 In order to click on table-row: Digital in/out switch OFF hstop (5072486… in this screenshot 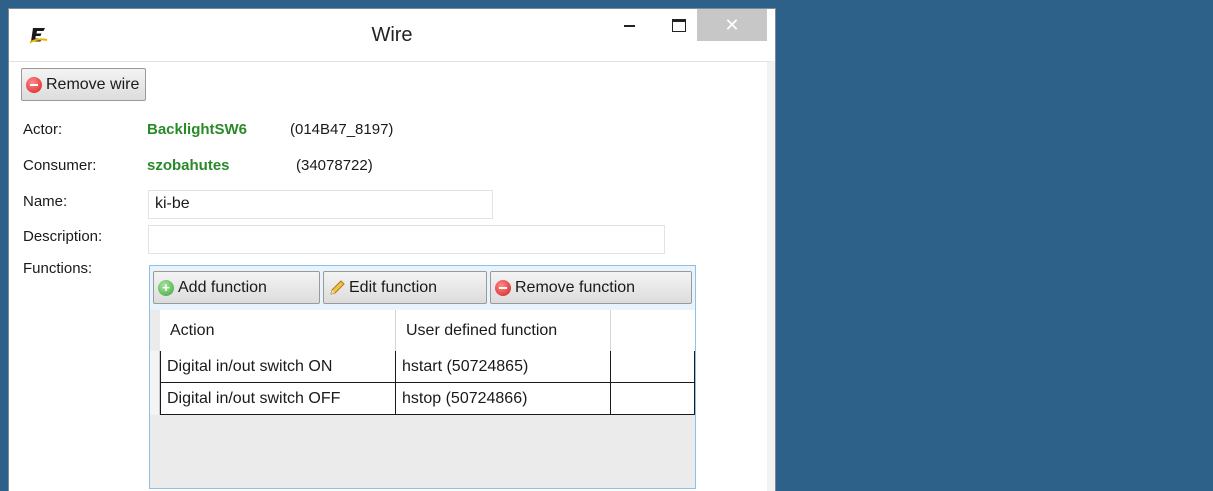, I will do `click(427, 399)`.